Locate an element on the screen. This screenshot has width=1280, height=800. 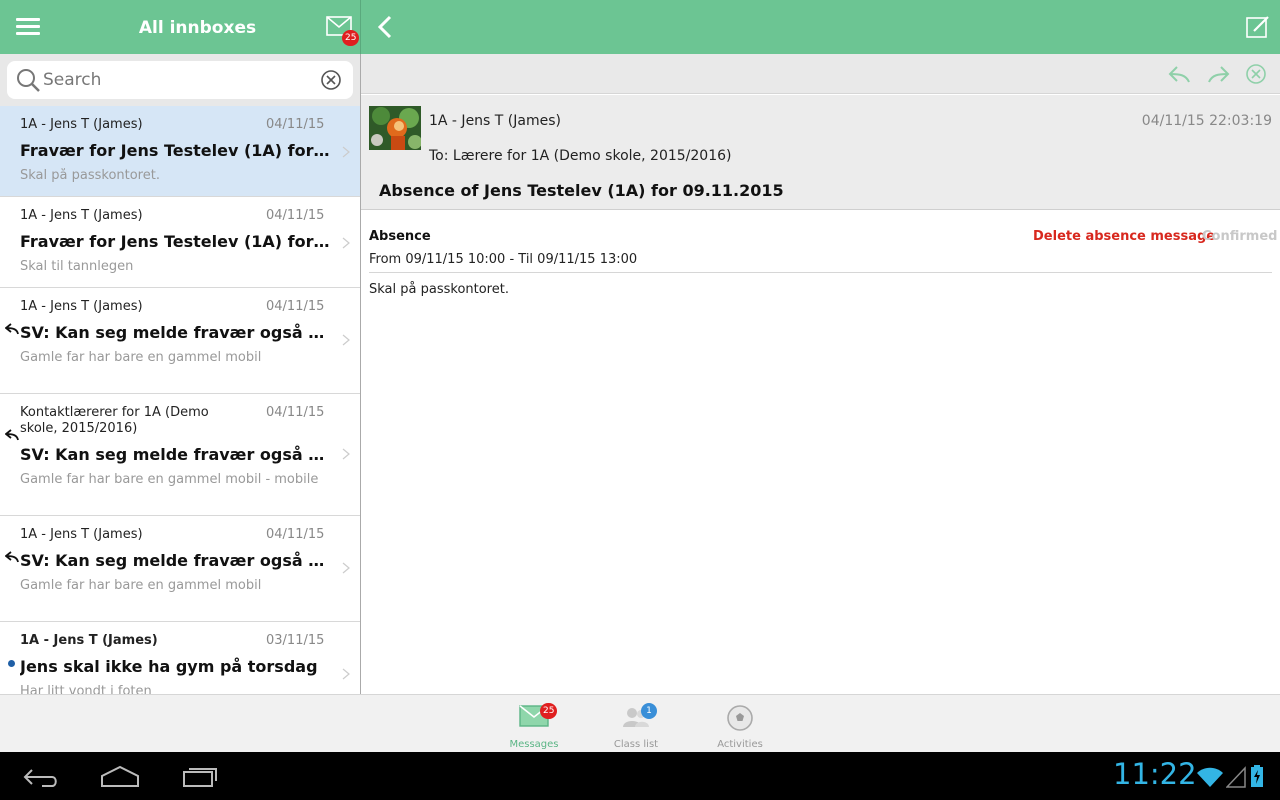
back-icon is located at coordinates (386, 27).